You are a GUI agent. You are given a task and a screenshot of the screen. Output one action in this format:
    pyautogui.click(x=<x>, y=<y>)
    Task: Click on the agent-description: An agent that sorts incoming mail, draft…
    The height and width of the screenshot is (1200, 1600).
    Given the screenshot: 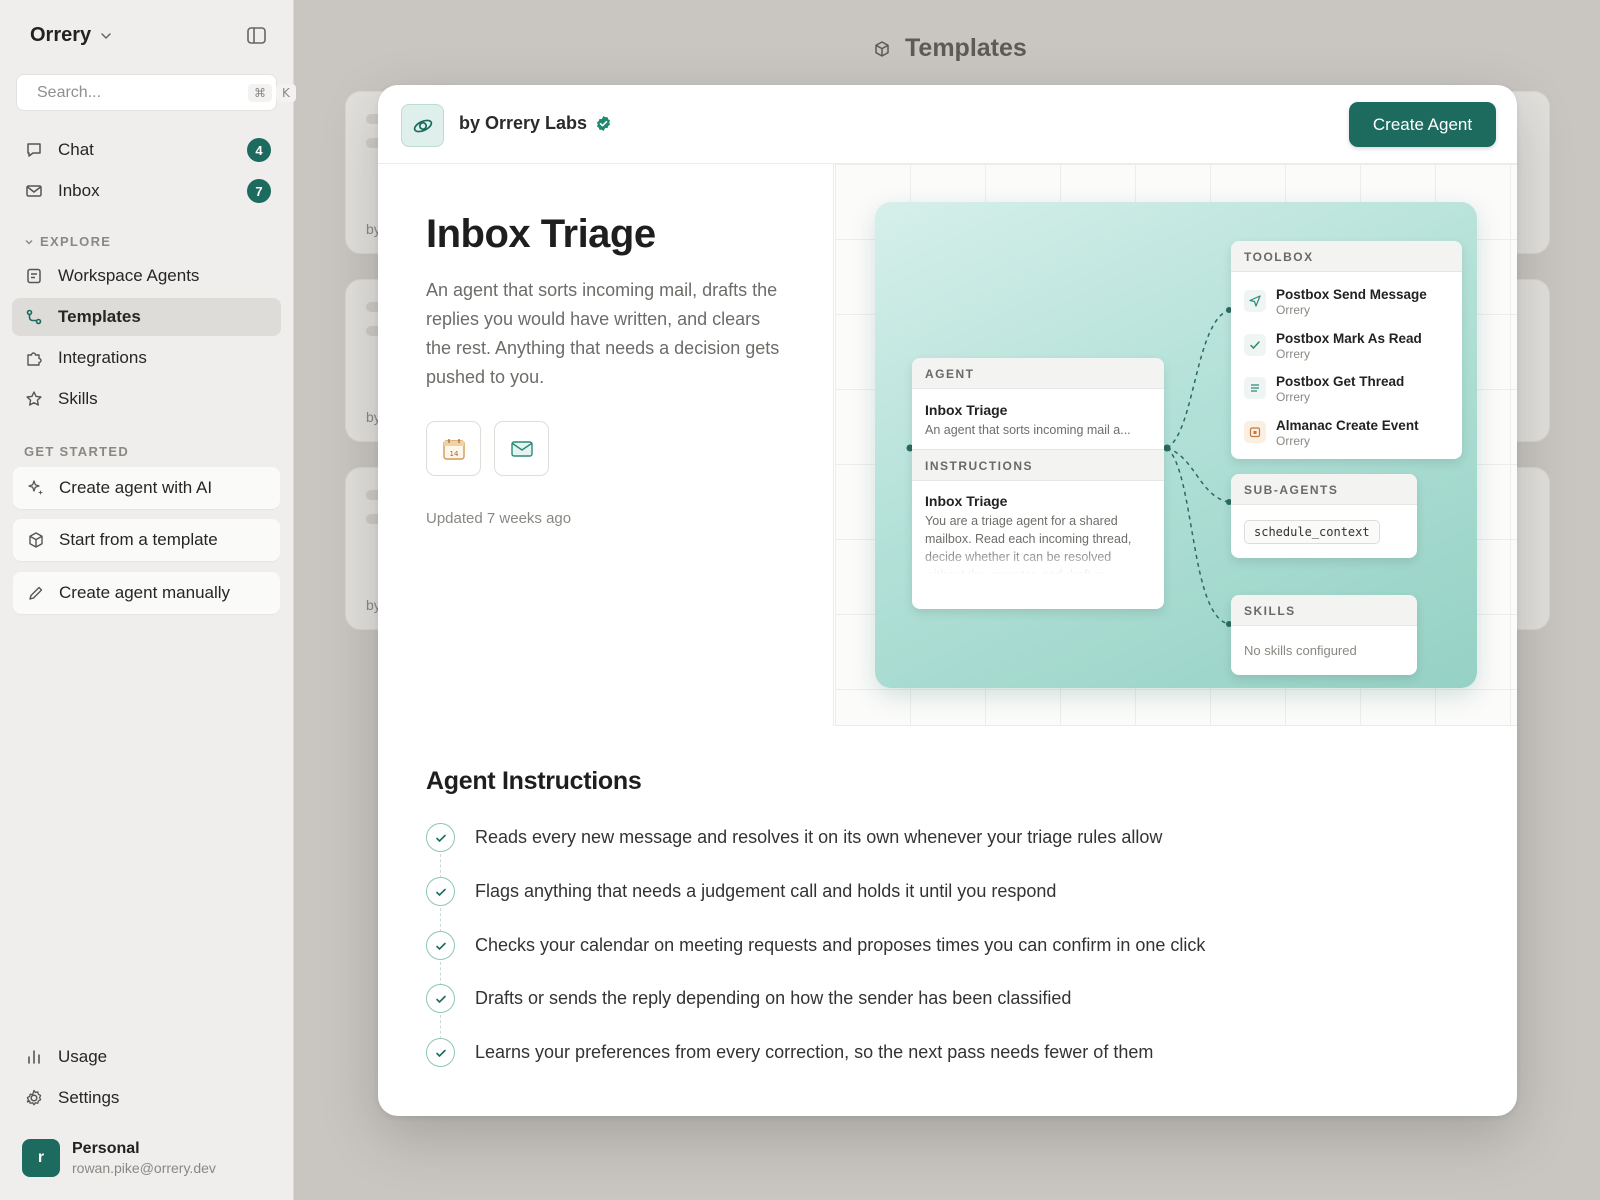 What is the action you would take?
    pyautogui.click(x=603, y=333)
    